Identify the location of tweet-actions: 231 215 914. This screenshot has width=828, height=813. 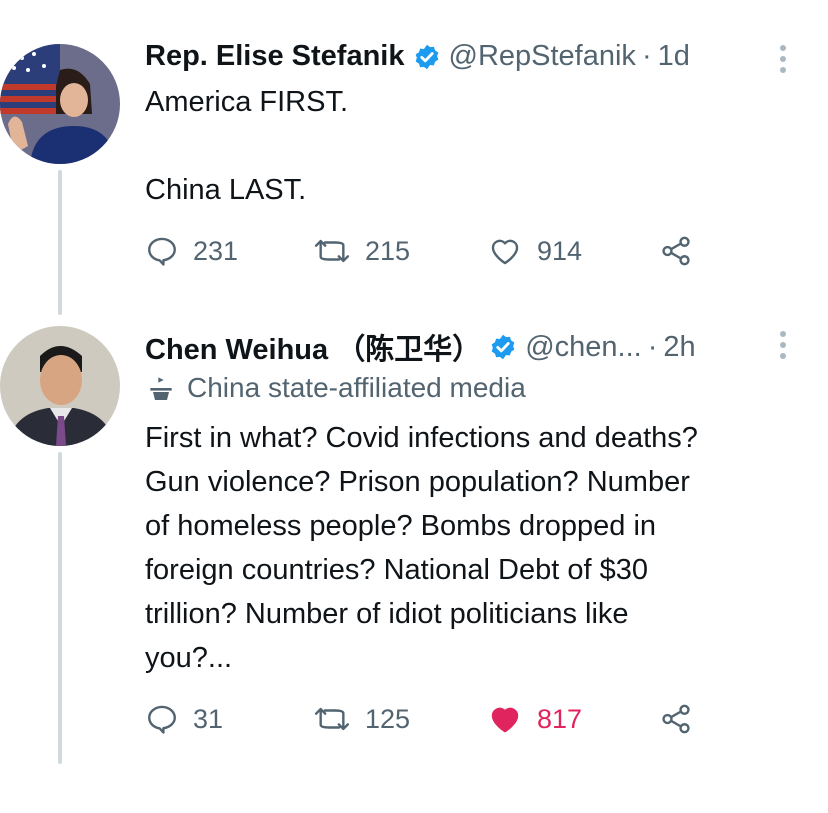
(425, 254).